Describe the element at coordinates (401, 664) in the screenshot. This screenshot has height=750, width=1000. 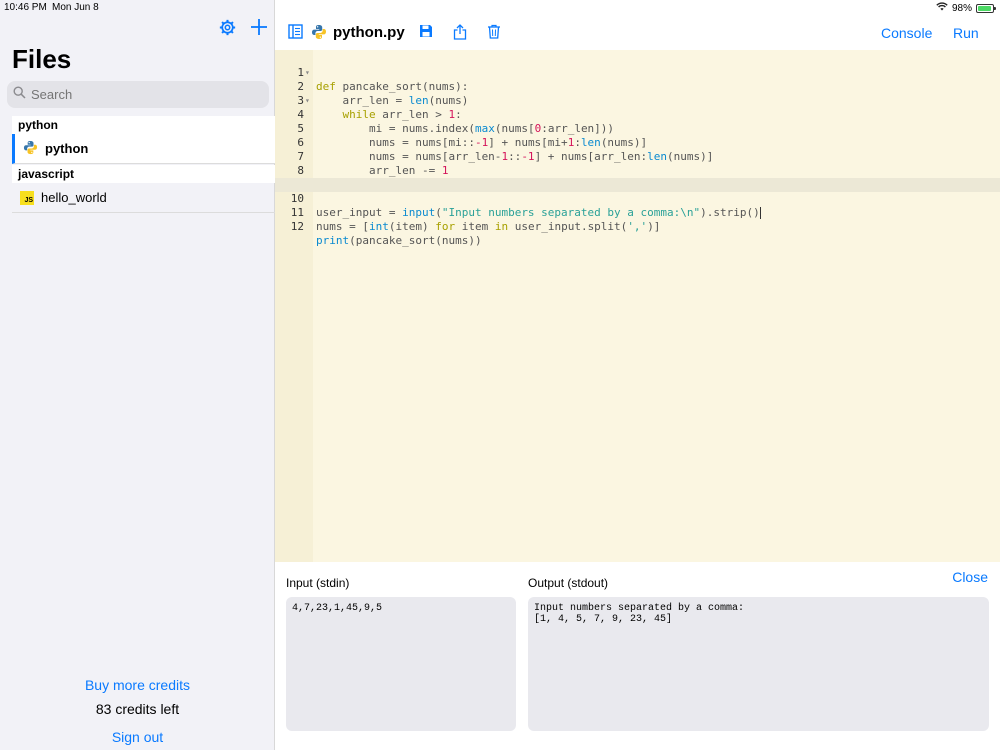
I see `stdin-input: 4,7,23,1,45,9,5` at that location.